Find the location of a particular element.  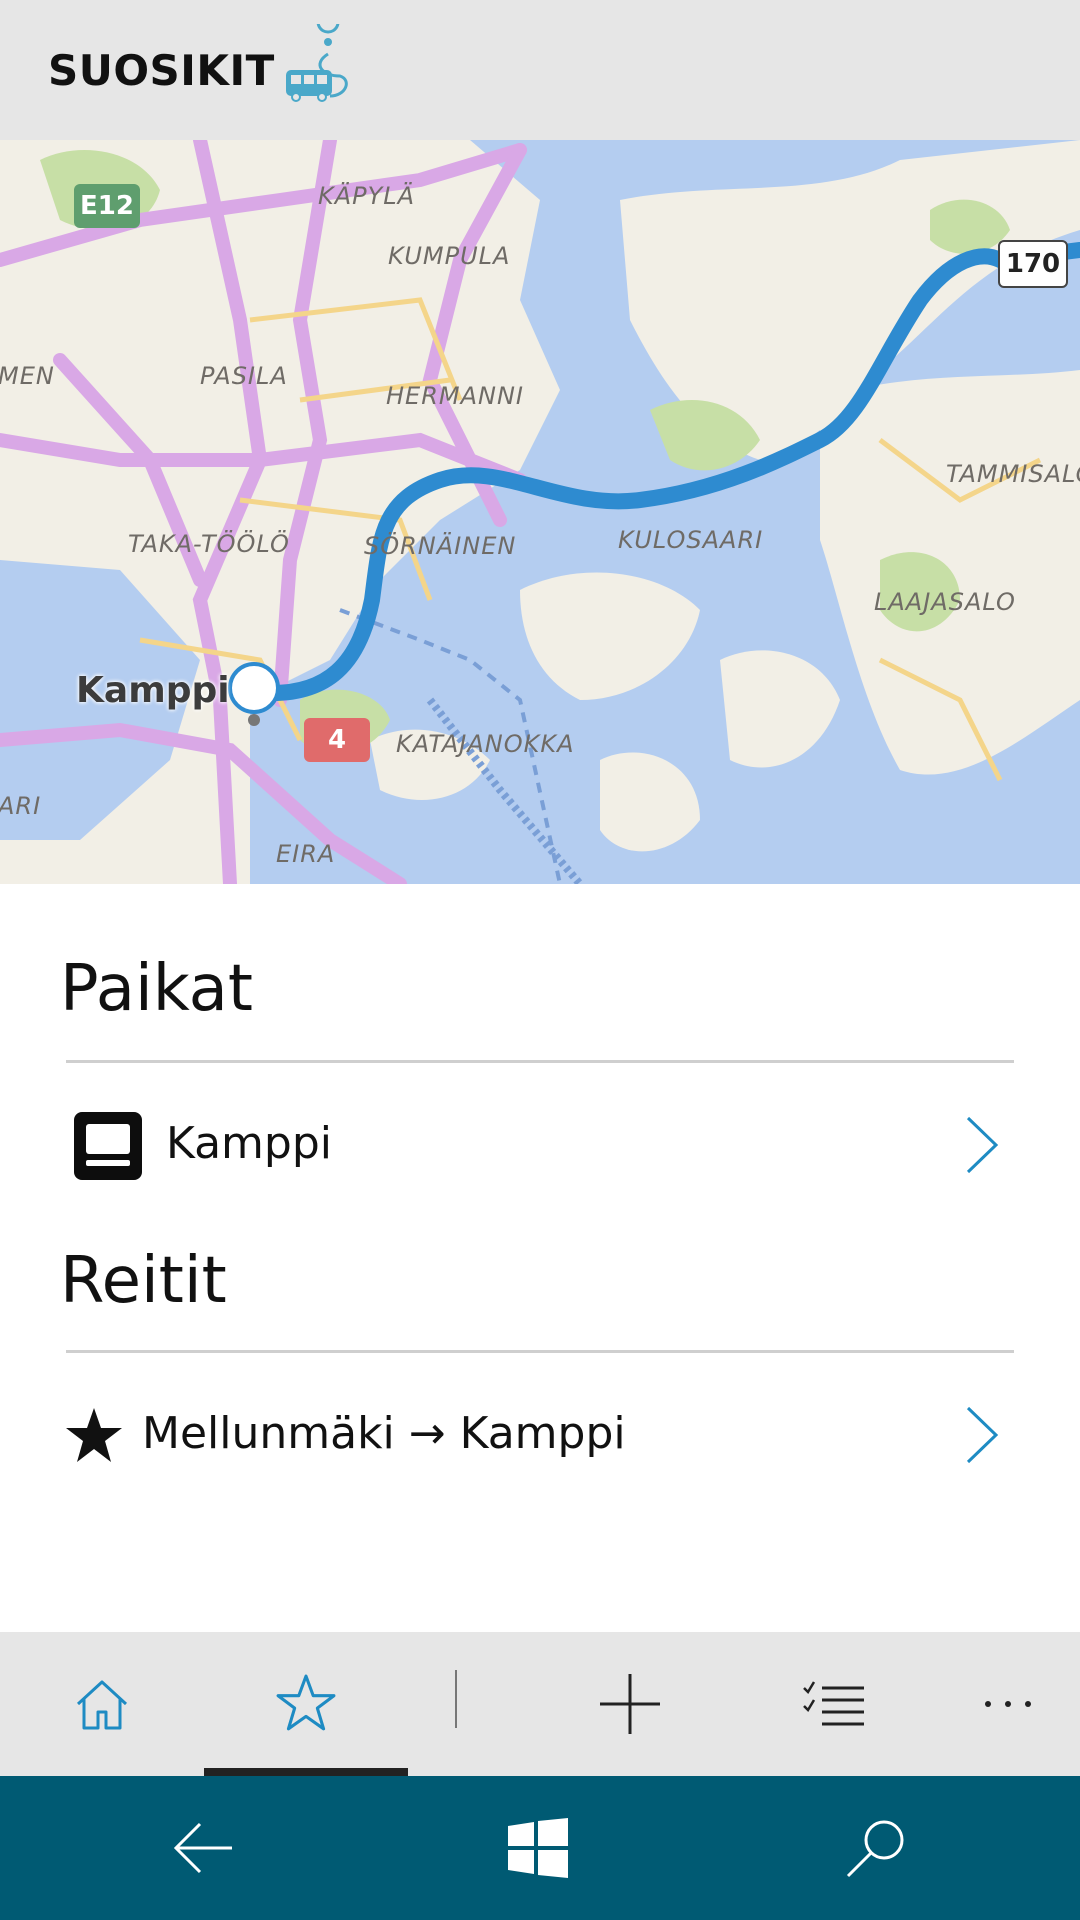

back-button is located at coordinates (204, 1848).